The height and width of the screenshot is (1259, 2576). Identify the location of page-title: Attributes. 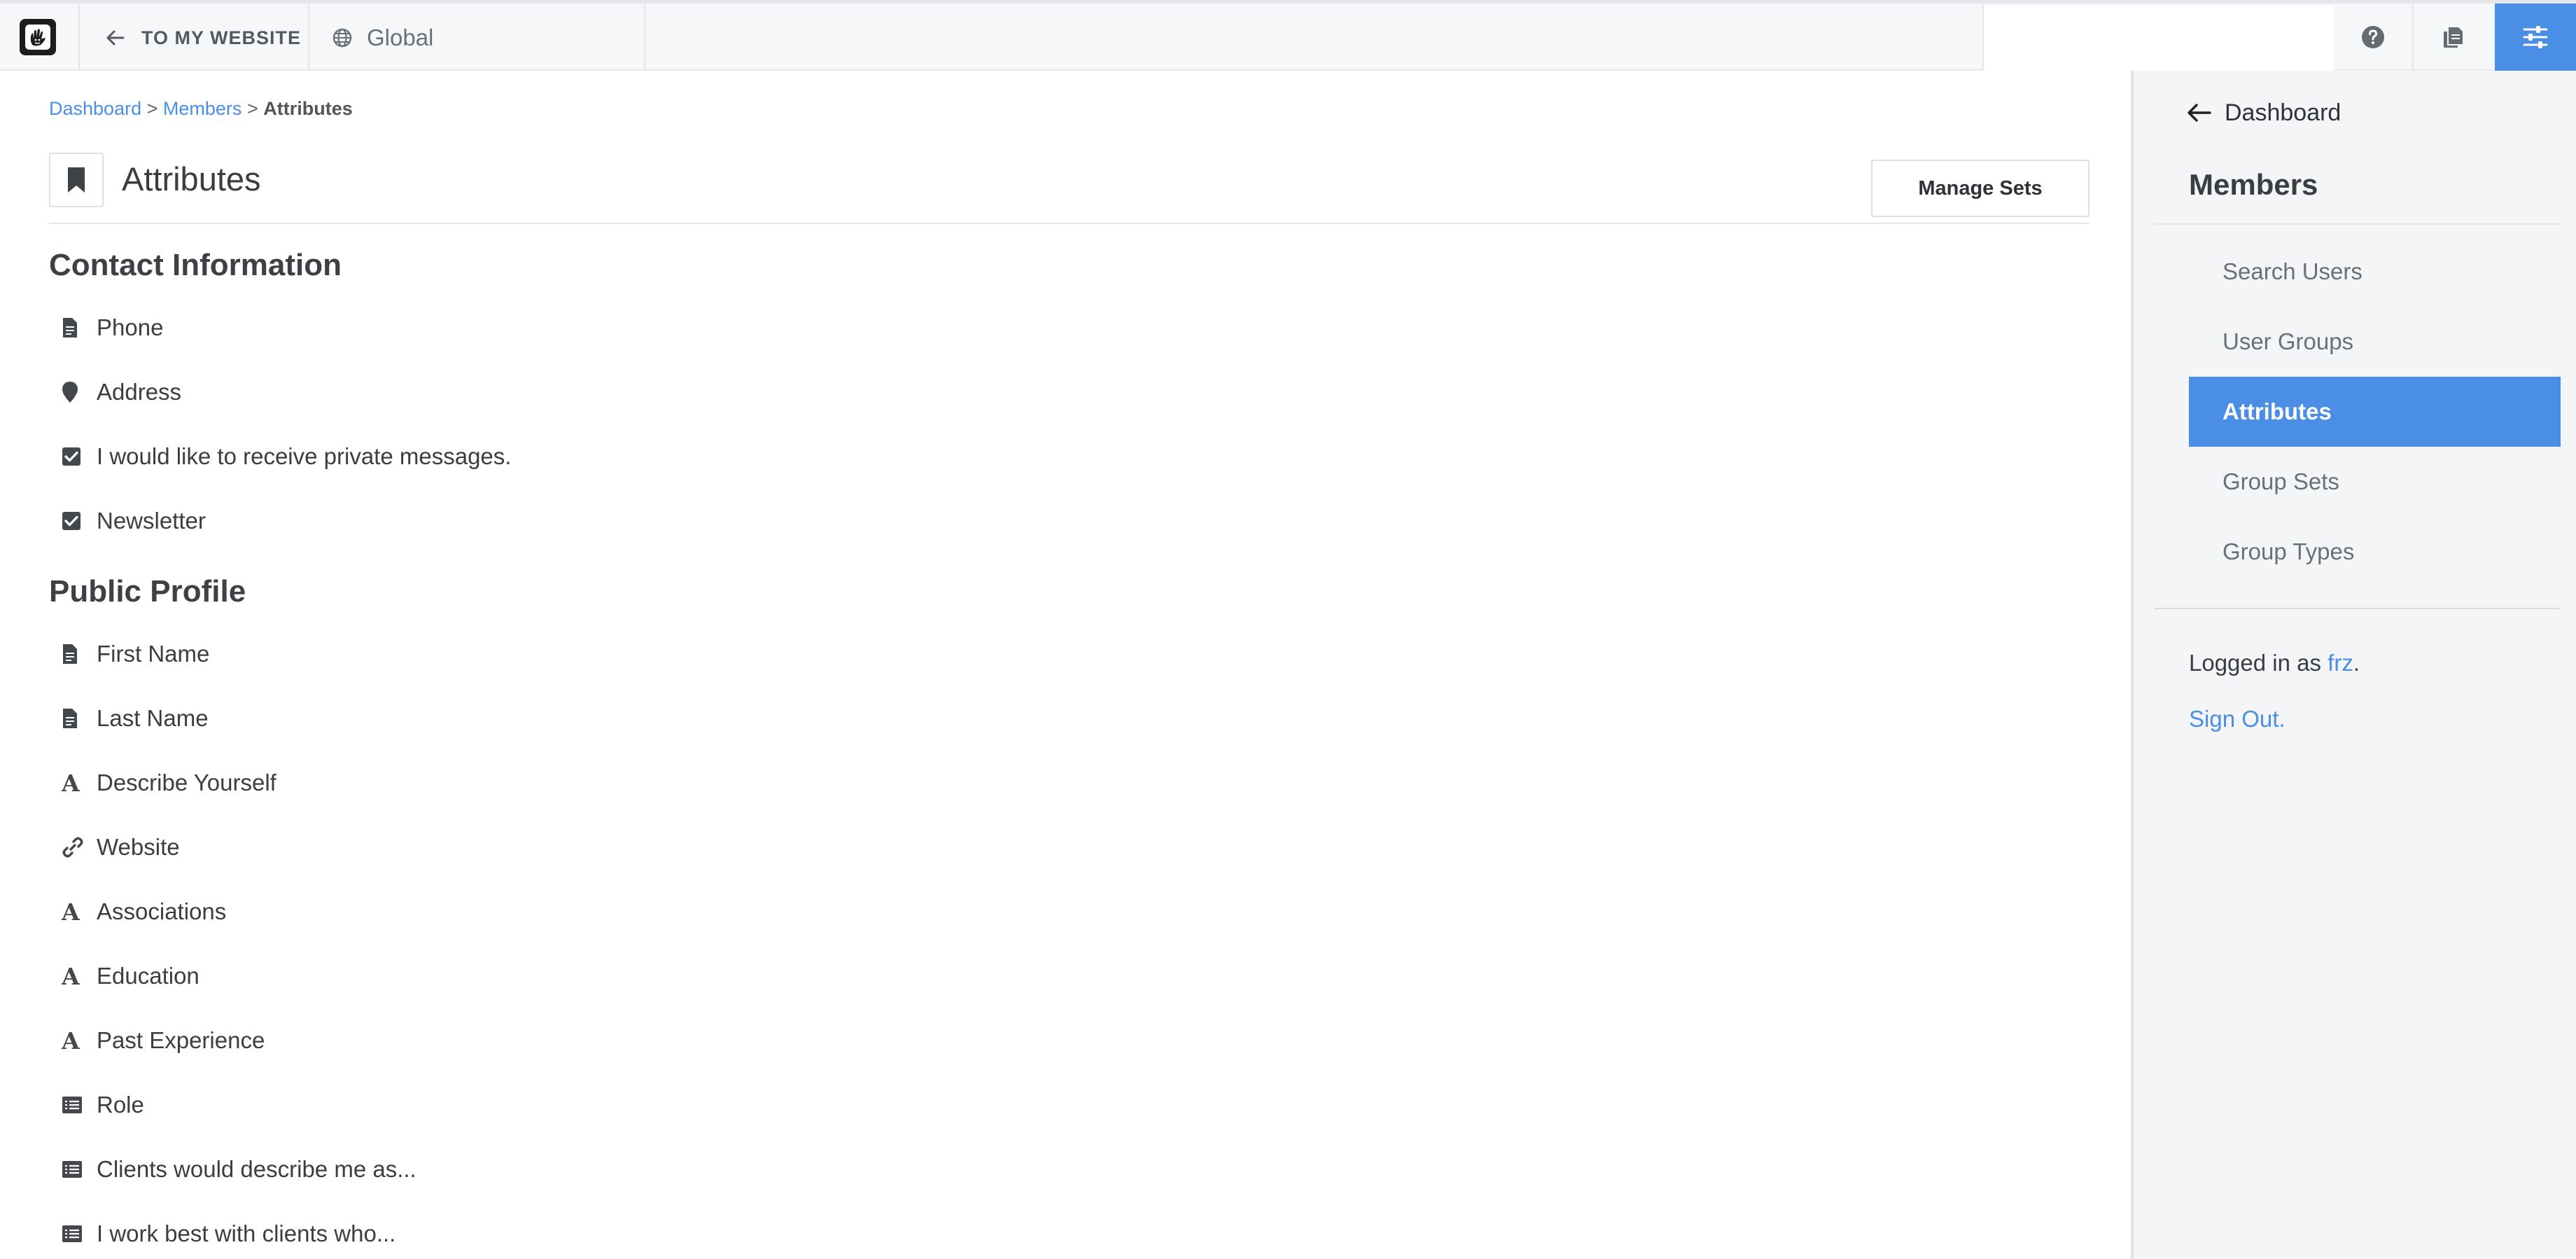
(191, 178).